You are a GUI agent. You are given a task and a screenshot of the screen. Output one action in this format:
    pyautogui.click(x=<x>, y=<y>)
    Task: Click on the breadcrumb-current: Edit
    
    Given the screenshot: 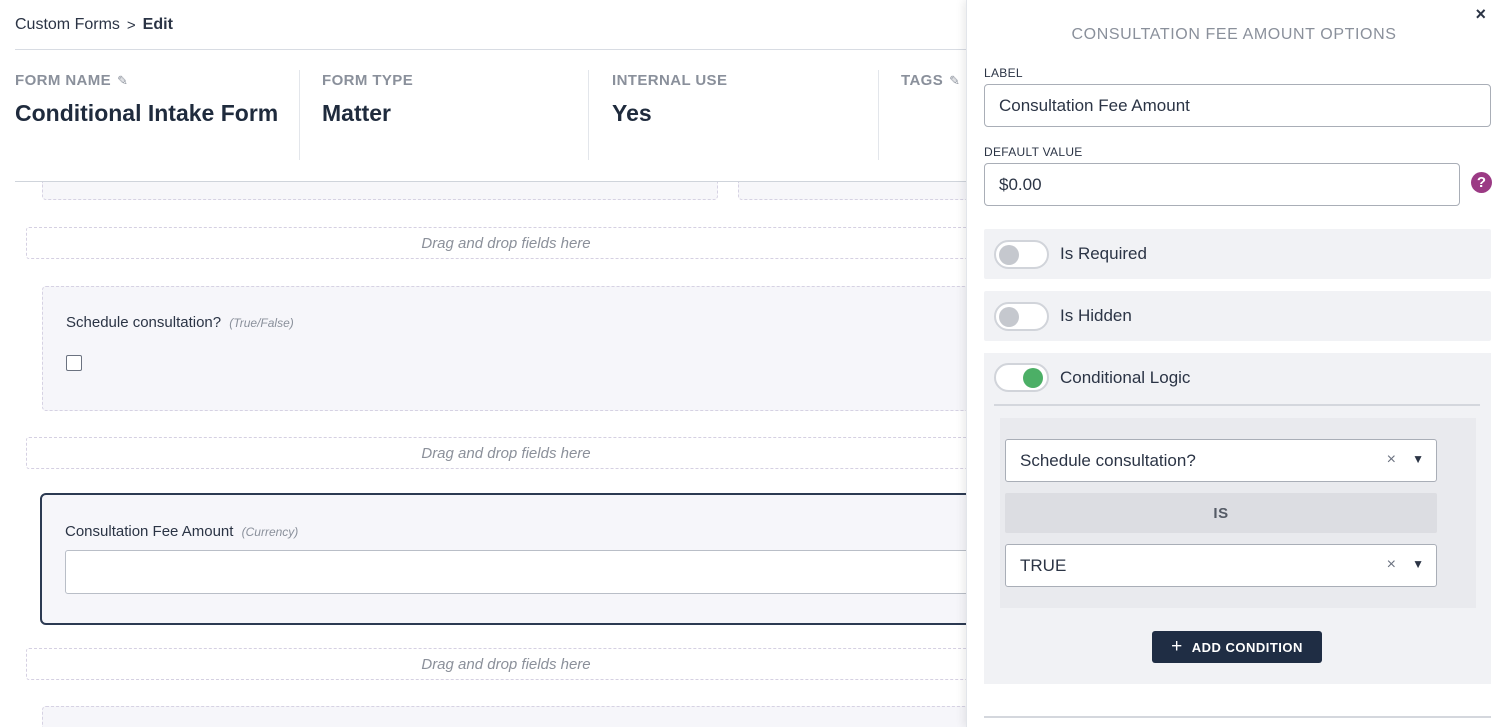 What is the action you would take?
    pyautogui.click(x=157, y=24)
    